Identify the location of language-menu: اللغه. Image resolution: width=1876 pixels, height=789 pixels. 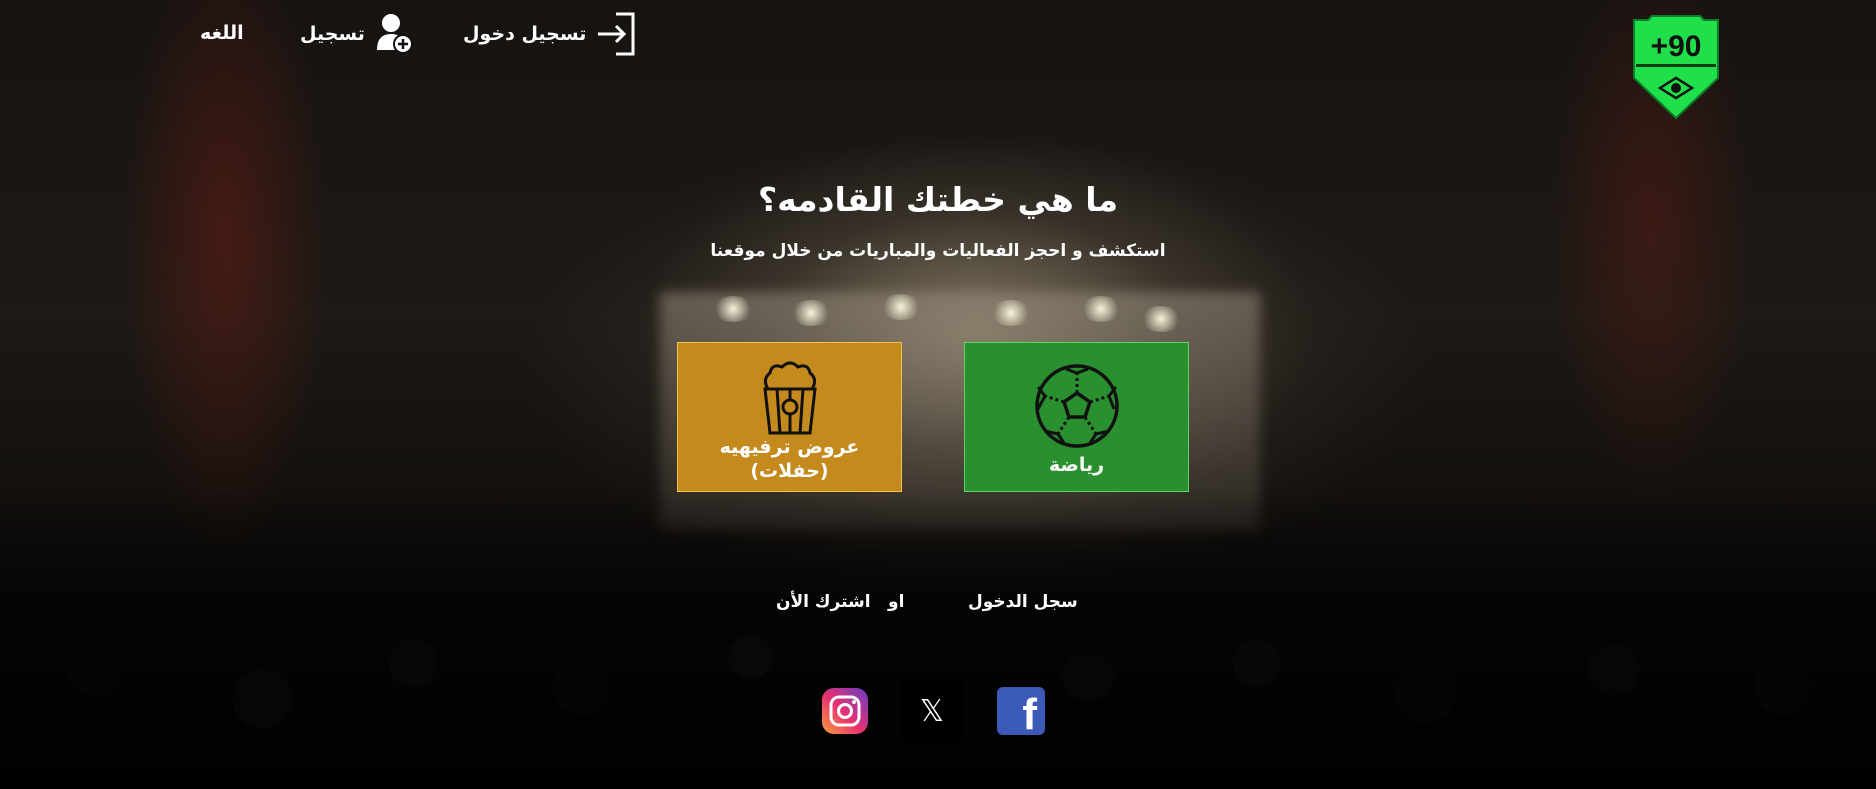
(222, 33).